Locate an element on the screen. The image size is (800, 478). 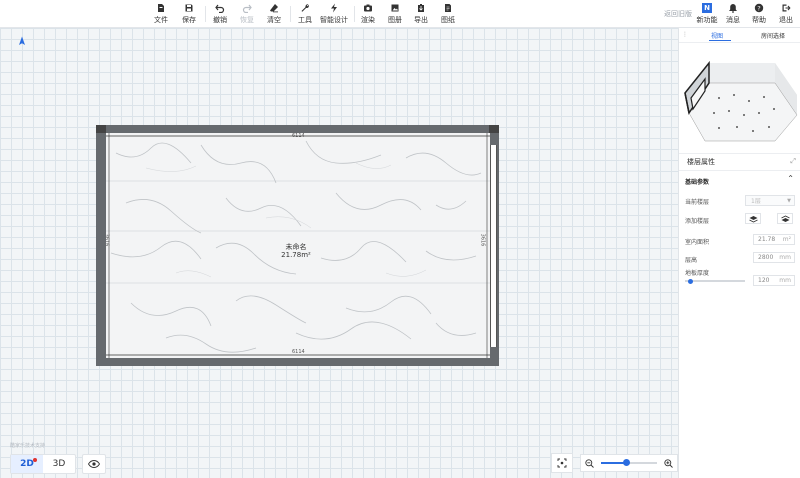
current-floor-label: 当前楼层 is located at coordinates (697, 202).